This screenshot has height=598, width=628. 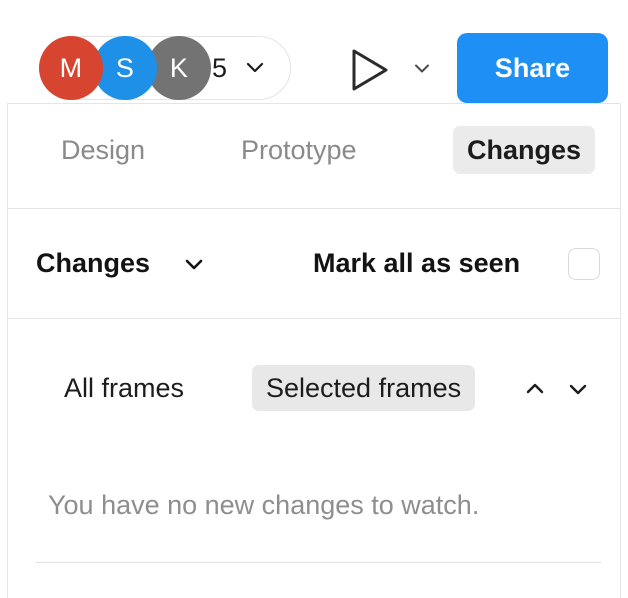 I want to click on changes-title: Changes, so click(x=93, y=263).